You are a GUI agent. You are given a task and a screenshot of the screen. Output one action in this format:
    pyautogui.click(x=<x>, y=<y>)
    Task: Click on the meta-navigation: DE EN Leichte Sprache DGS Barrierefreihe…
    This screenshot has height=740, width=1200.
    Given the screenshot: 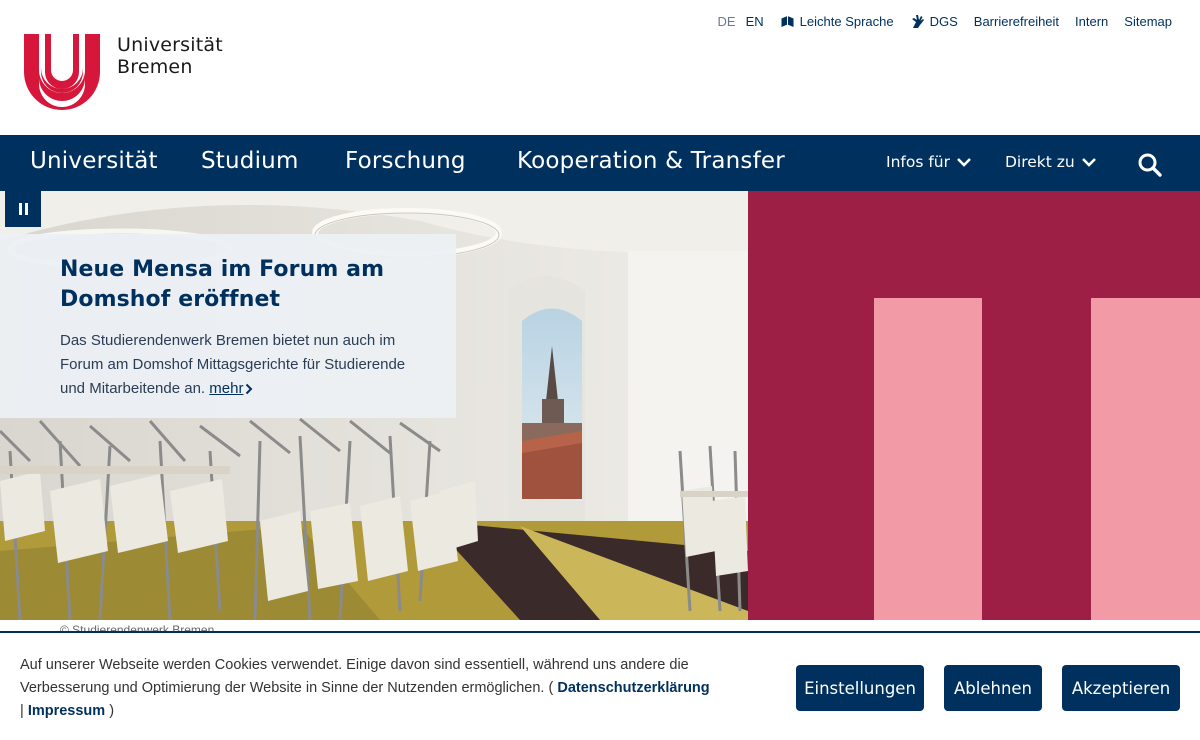 What is the action you would take?
    pyautogui.click(x=945, y=21)
    